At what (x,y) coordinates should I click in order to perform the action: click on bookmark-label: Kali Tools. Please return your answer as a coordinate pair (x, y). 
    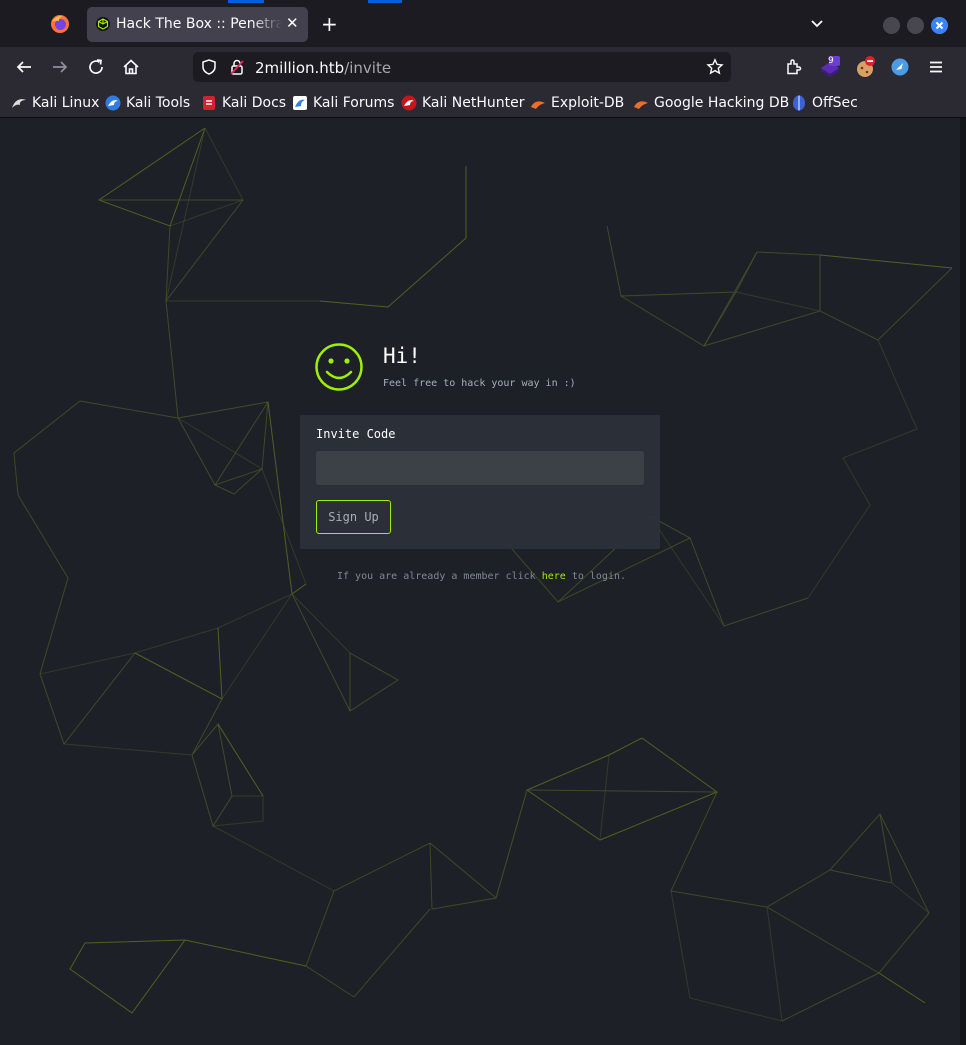
    Looking at the image, I should click on (158, 103).